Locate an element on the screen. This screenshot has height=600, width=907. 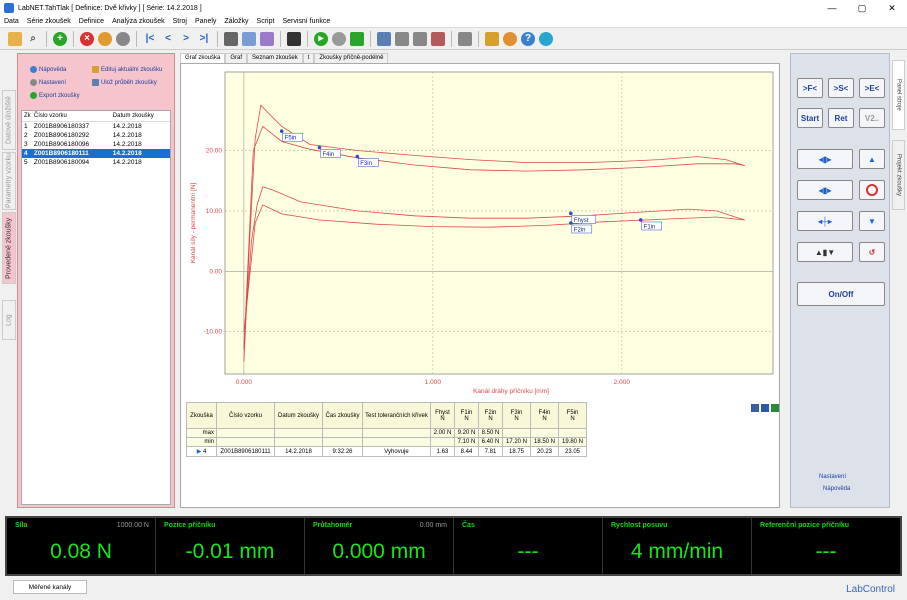
return-button: Ret is located at coordinates (841, 118).